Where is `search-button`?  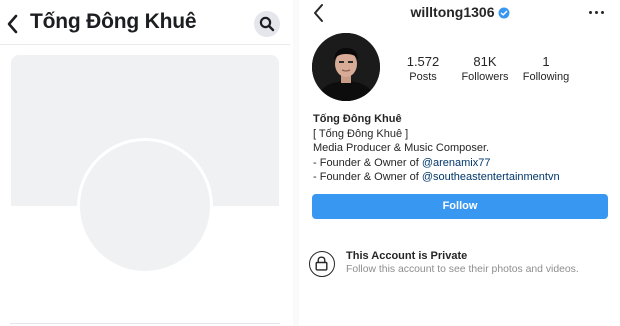
search-button is located at coordinates (267, 24).